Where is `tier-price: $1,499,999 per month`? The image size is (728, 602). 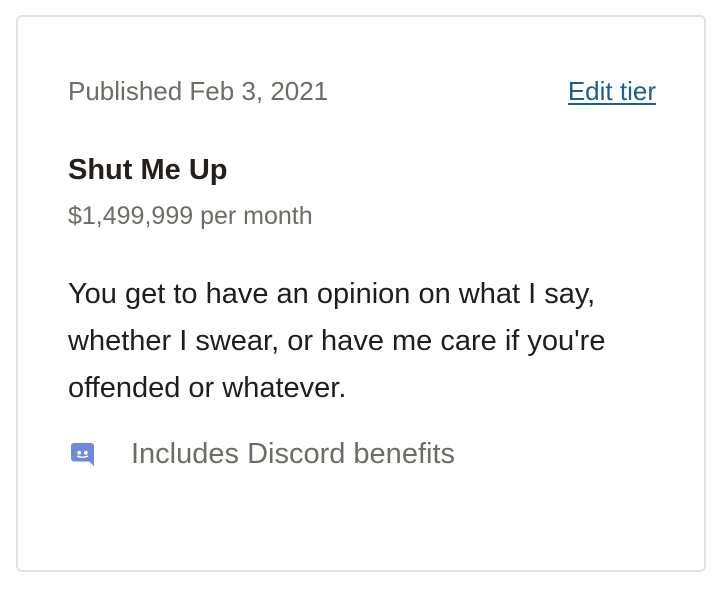
tier-price: $1,499,999 per month is located at coordinates (190, 216).